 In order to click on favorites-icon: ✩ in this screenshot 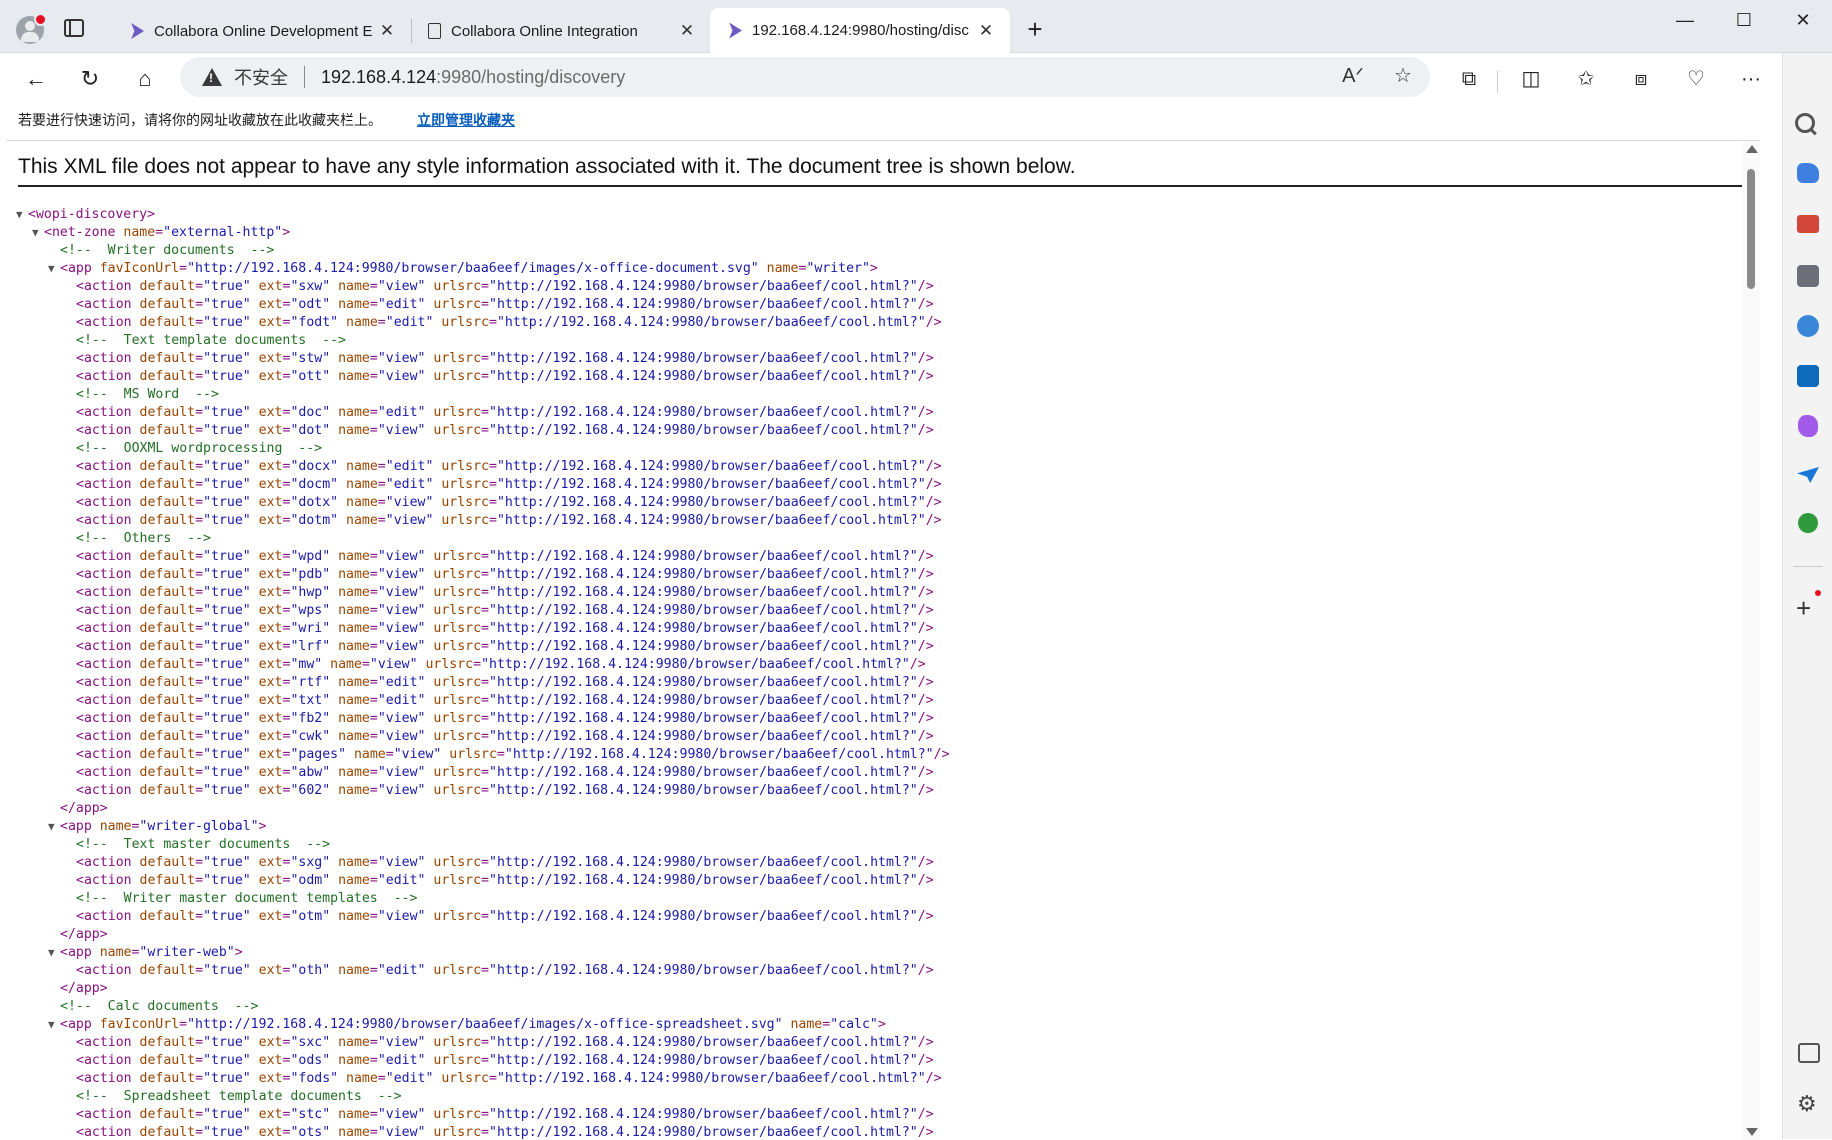, I will do `click(1586, 79)`.